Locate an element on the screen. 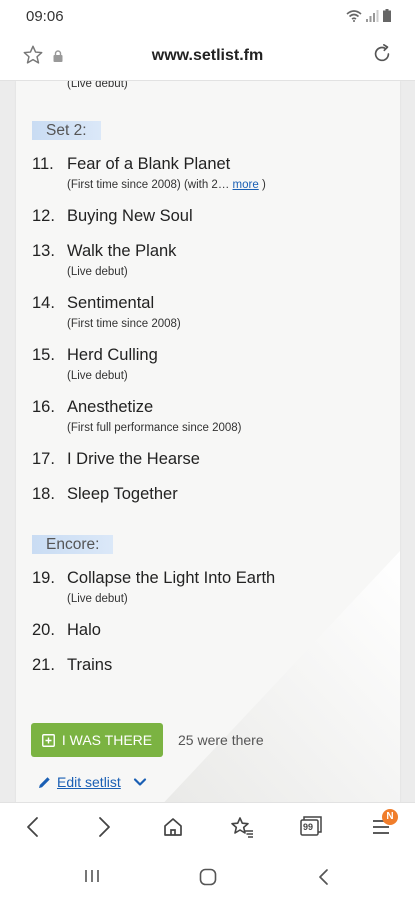  browser-url-bar: www.setlist.fm is located at coordinates (207, 56).